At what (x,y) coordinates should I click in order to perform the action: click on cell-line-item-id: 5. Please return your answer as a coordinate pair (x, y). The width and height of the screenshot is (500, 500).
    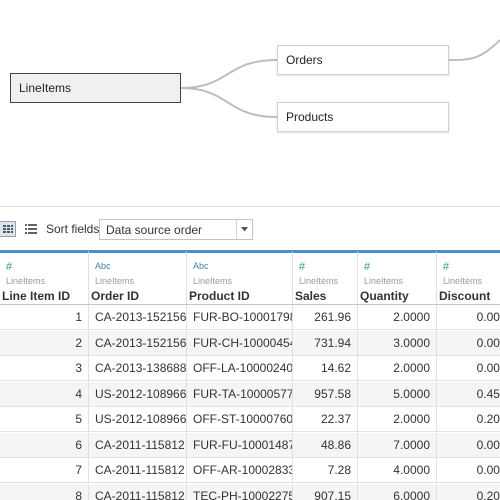
    Looking at the image, I should click on (44, 419).